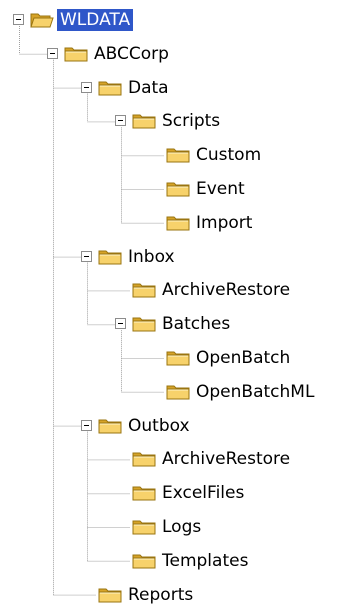 The width and height of the screenshot is (363, 613). Describe the element at coordinates (148, 88) in the screenshot. I see `tree-node-label: Data` at that location.